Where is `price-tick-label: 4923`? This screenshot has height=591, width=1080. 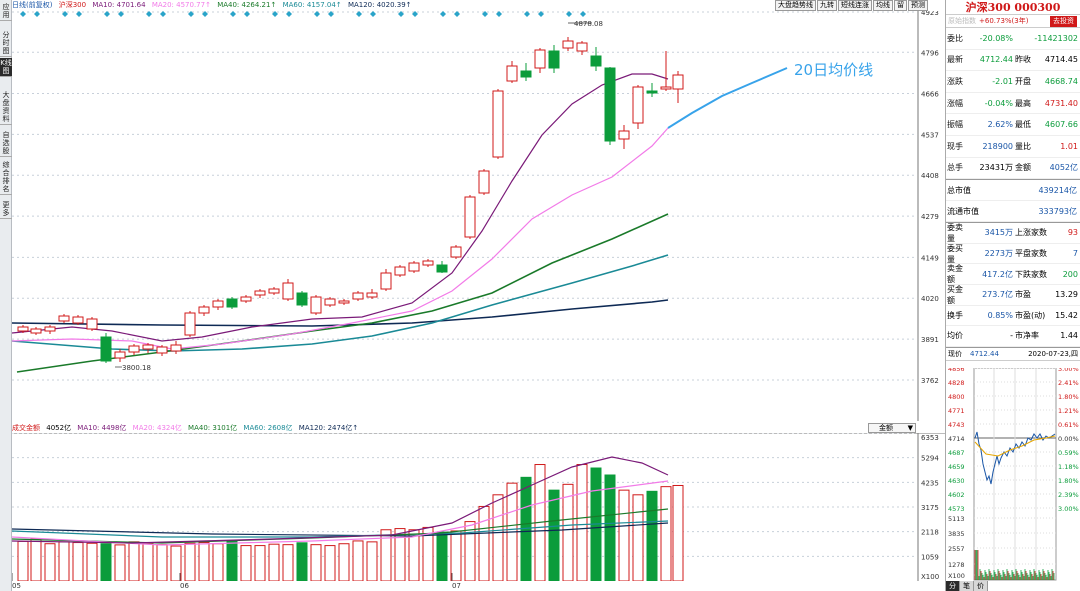 price-tick-label: 4923 is located at coordinates (930, 14).